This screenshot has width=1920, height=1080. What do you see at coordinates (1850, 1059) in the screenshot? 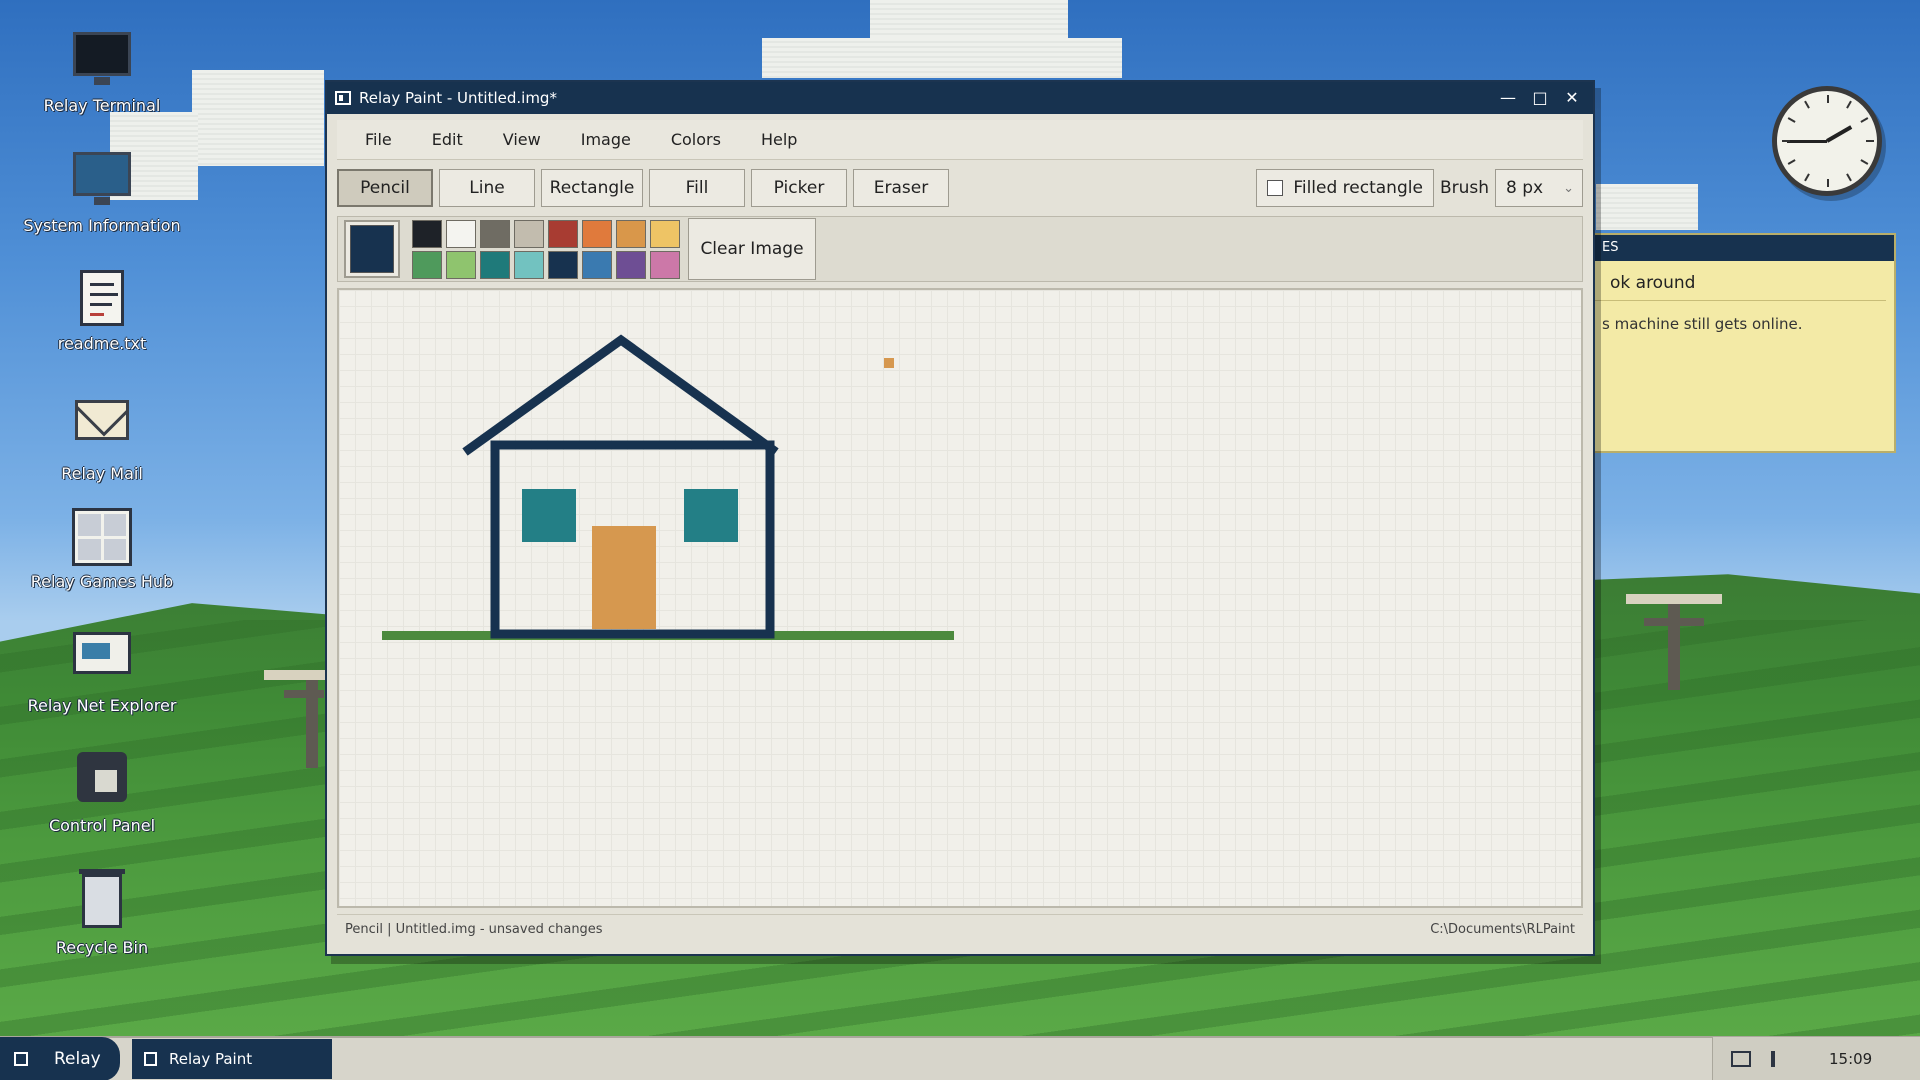
I see `tray-clock: 15:09` at bounding box center [1850, 1059].